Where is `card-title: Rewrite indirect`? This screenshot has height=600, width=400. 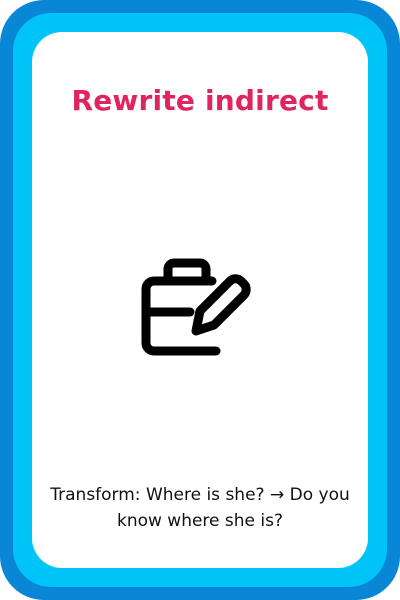
card-title: Rewrite indirect is located at coordinates (200, 100).